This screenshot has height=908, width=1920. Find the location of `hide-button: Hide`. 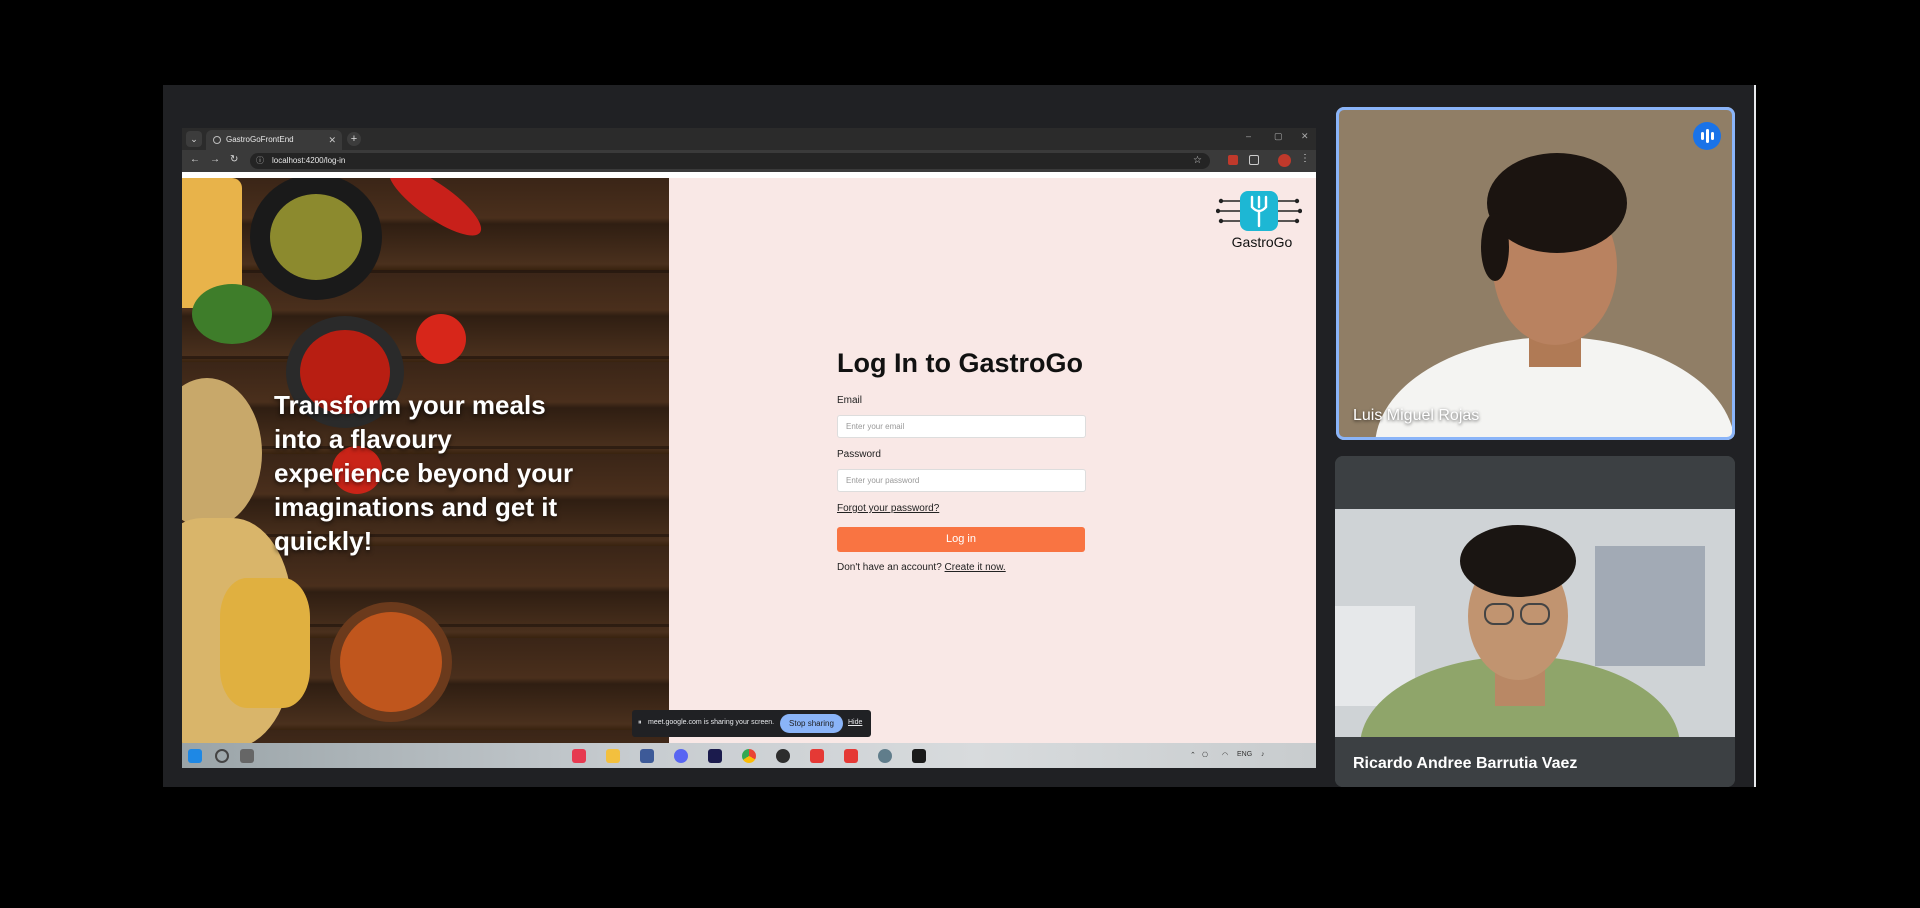

hide-button: Hide is located at coordinates (855, 722).